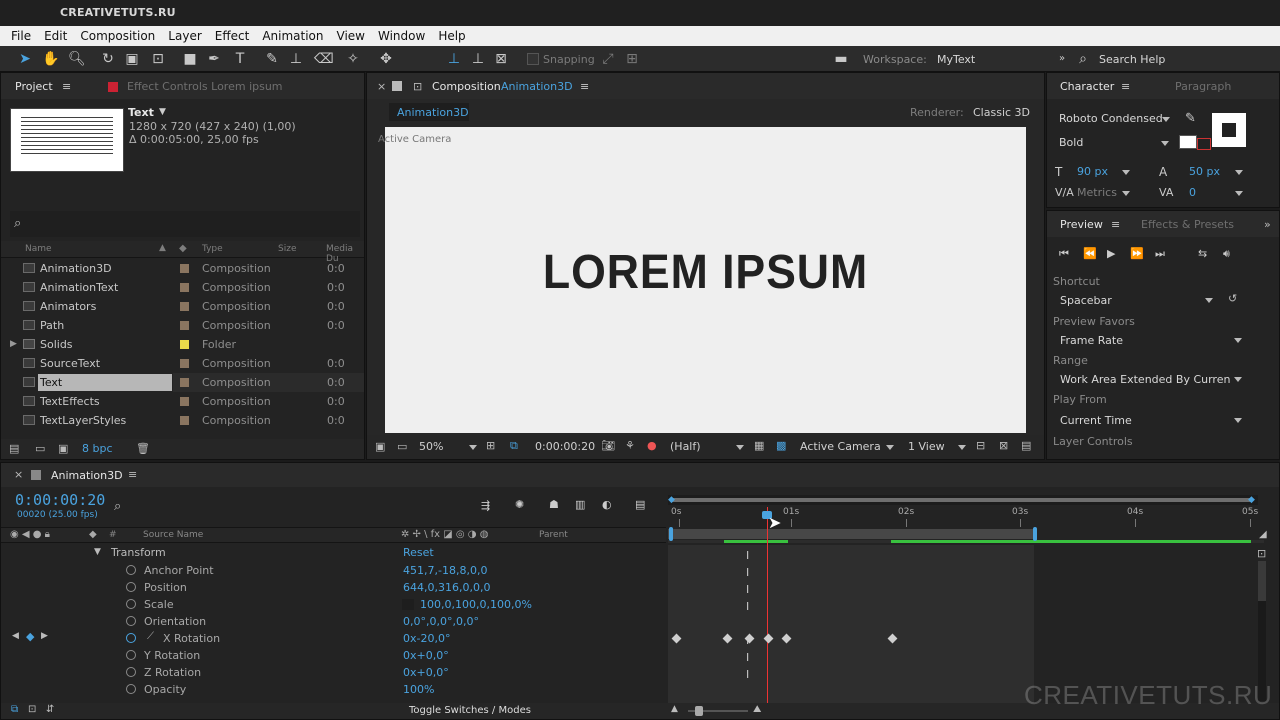 The image size is (1280, 720). What do you see at coordinates (132, 59) in the screenshot?
I see `camera-tool-icon: ▣` at bounding box center [132, 59].